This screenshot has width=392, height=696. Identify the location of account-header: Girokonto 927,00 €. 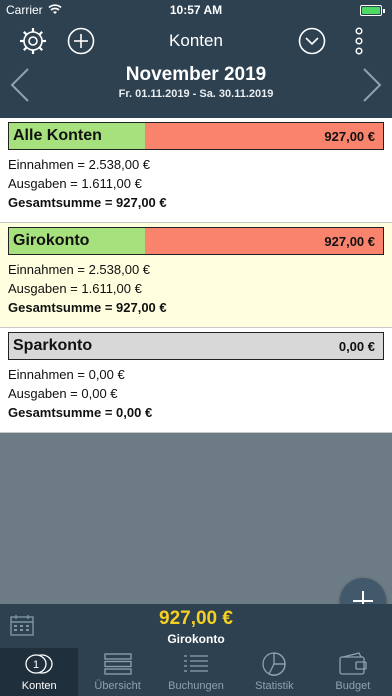
(196, 241).